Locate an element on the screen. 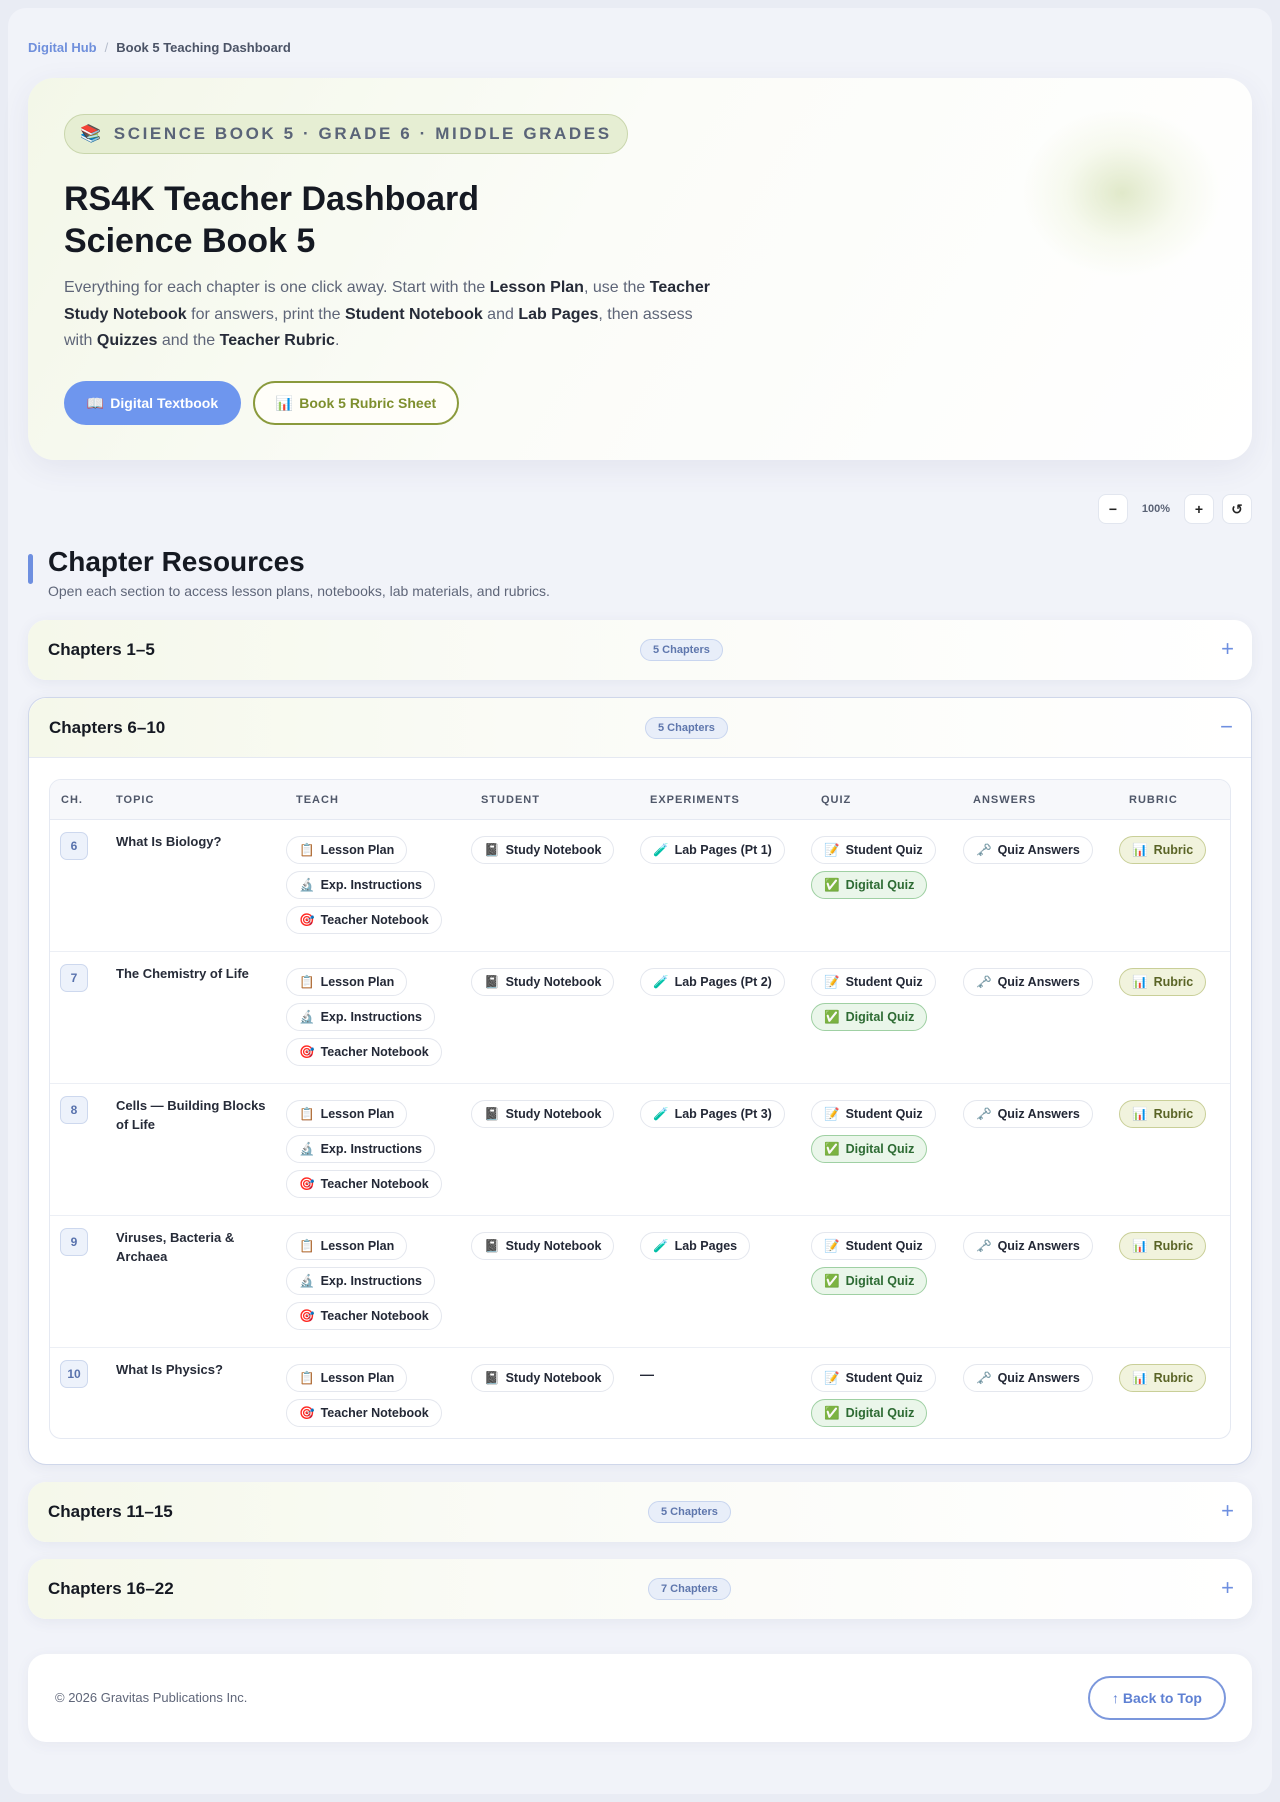 The width and height of the screenshot is (1280, 1802). hero-decoration is located at coordinates (1122, 193).